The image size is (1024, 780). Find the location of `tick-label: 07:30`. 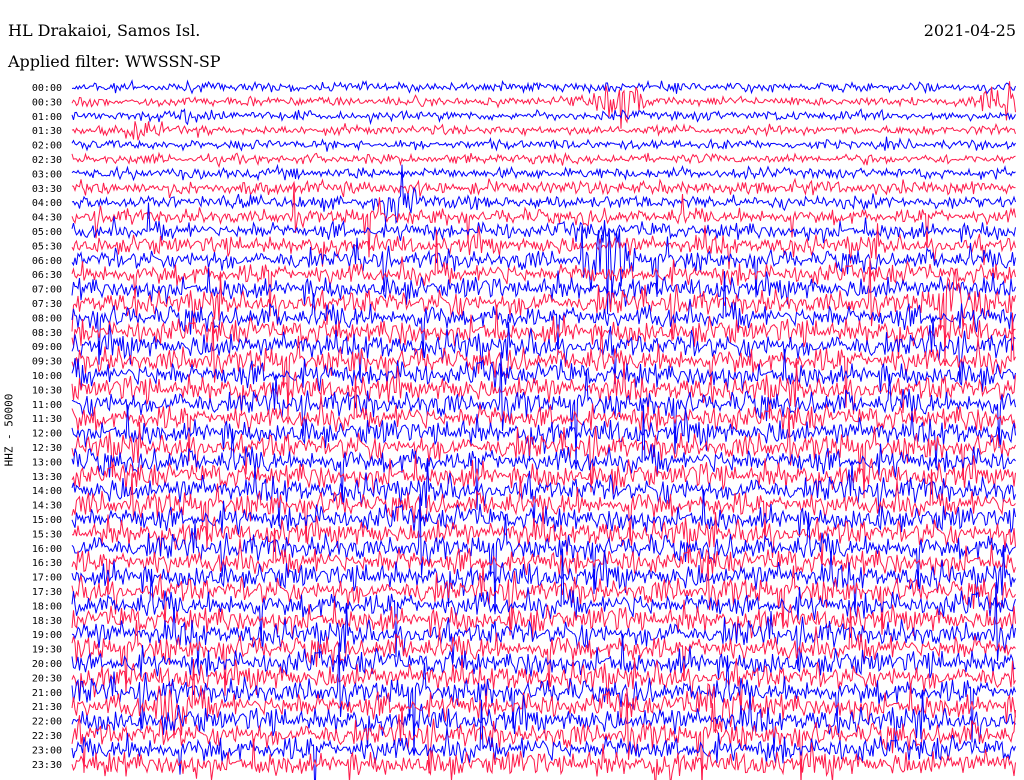

tick-label: 07:30 is located at coordinates (47, 304).